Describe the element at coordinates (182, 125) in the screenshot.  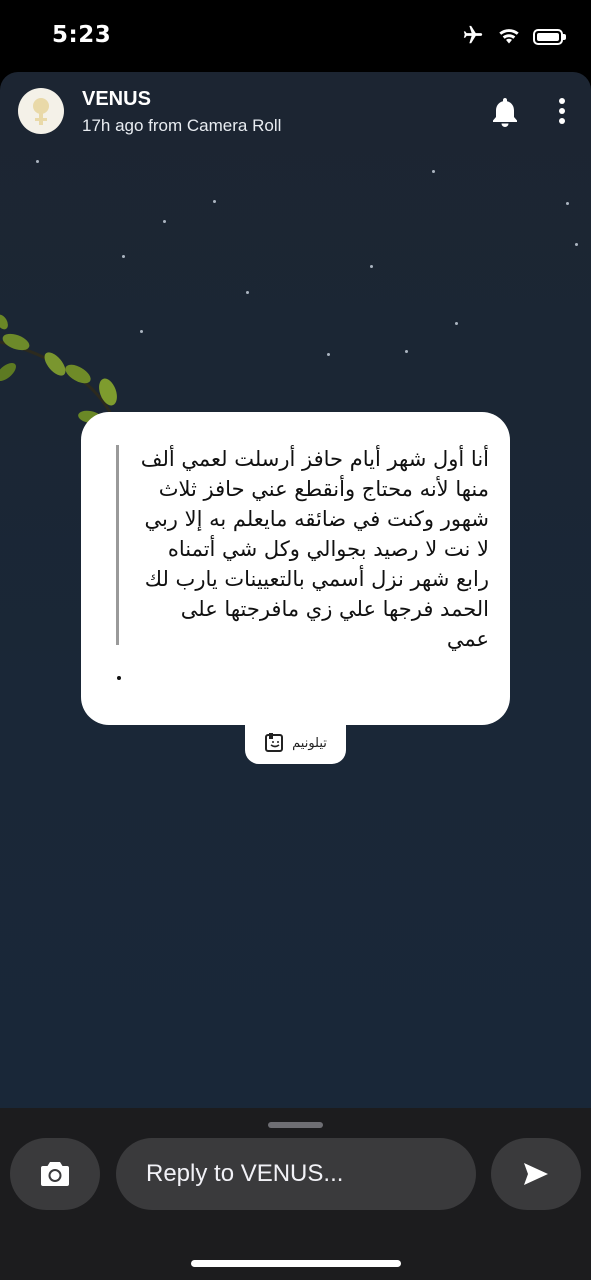
I see `story-subtitle: 17h ago from Camera Roll` at that location.